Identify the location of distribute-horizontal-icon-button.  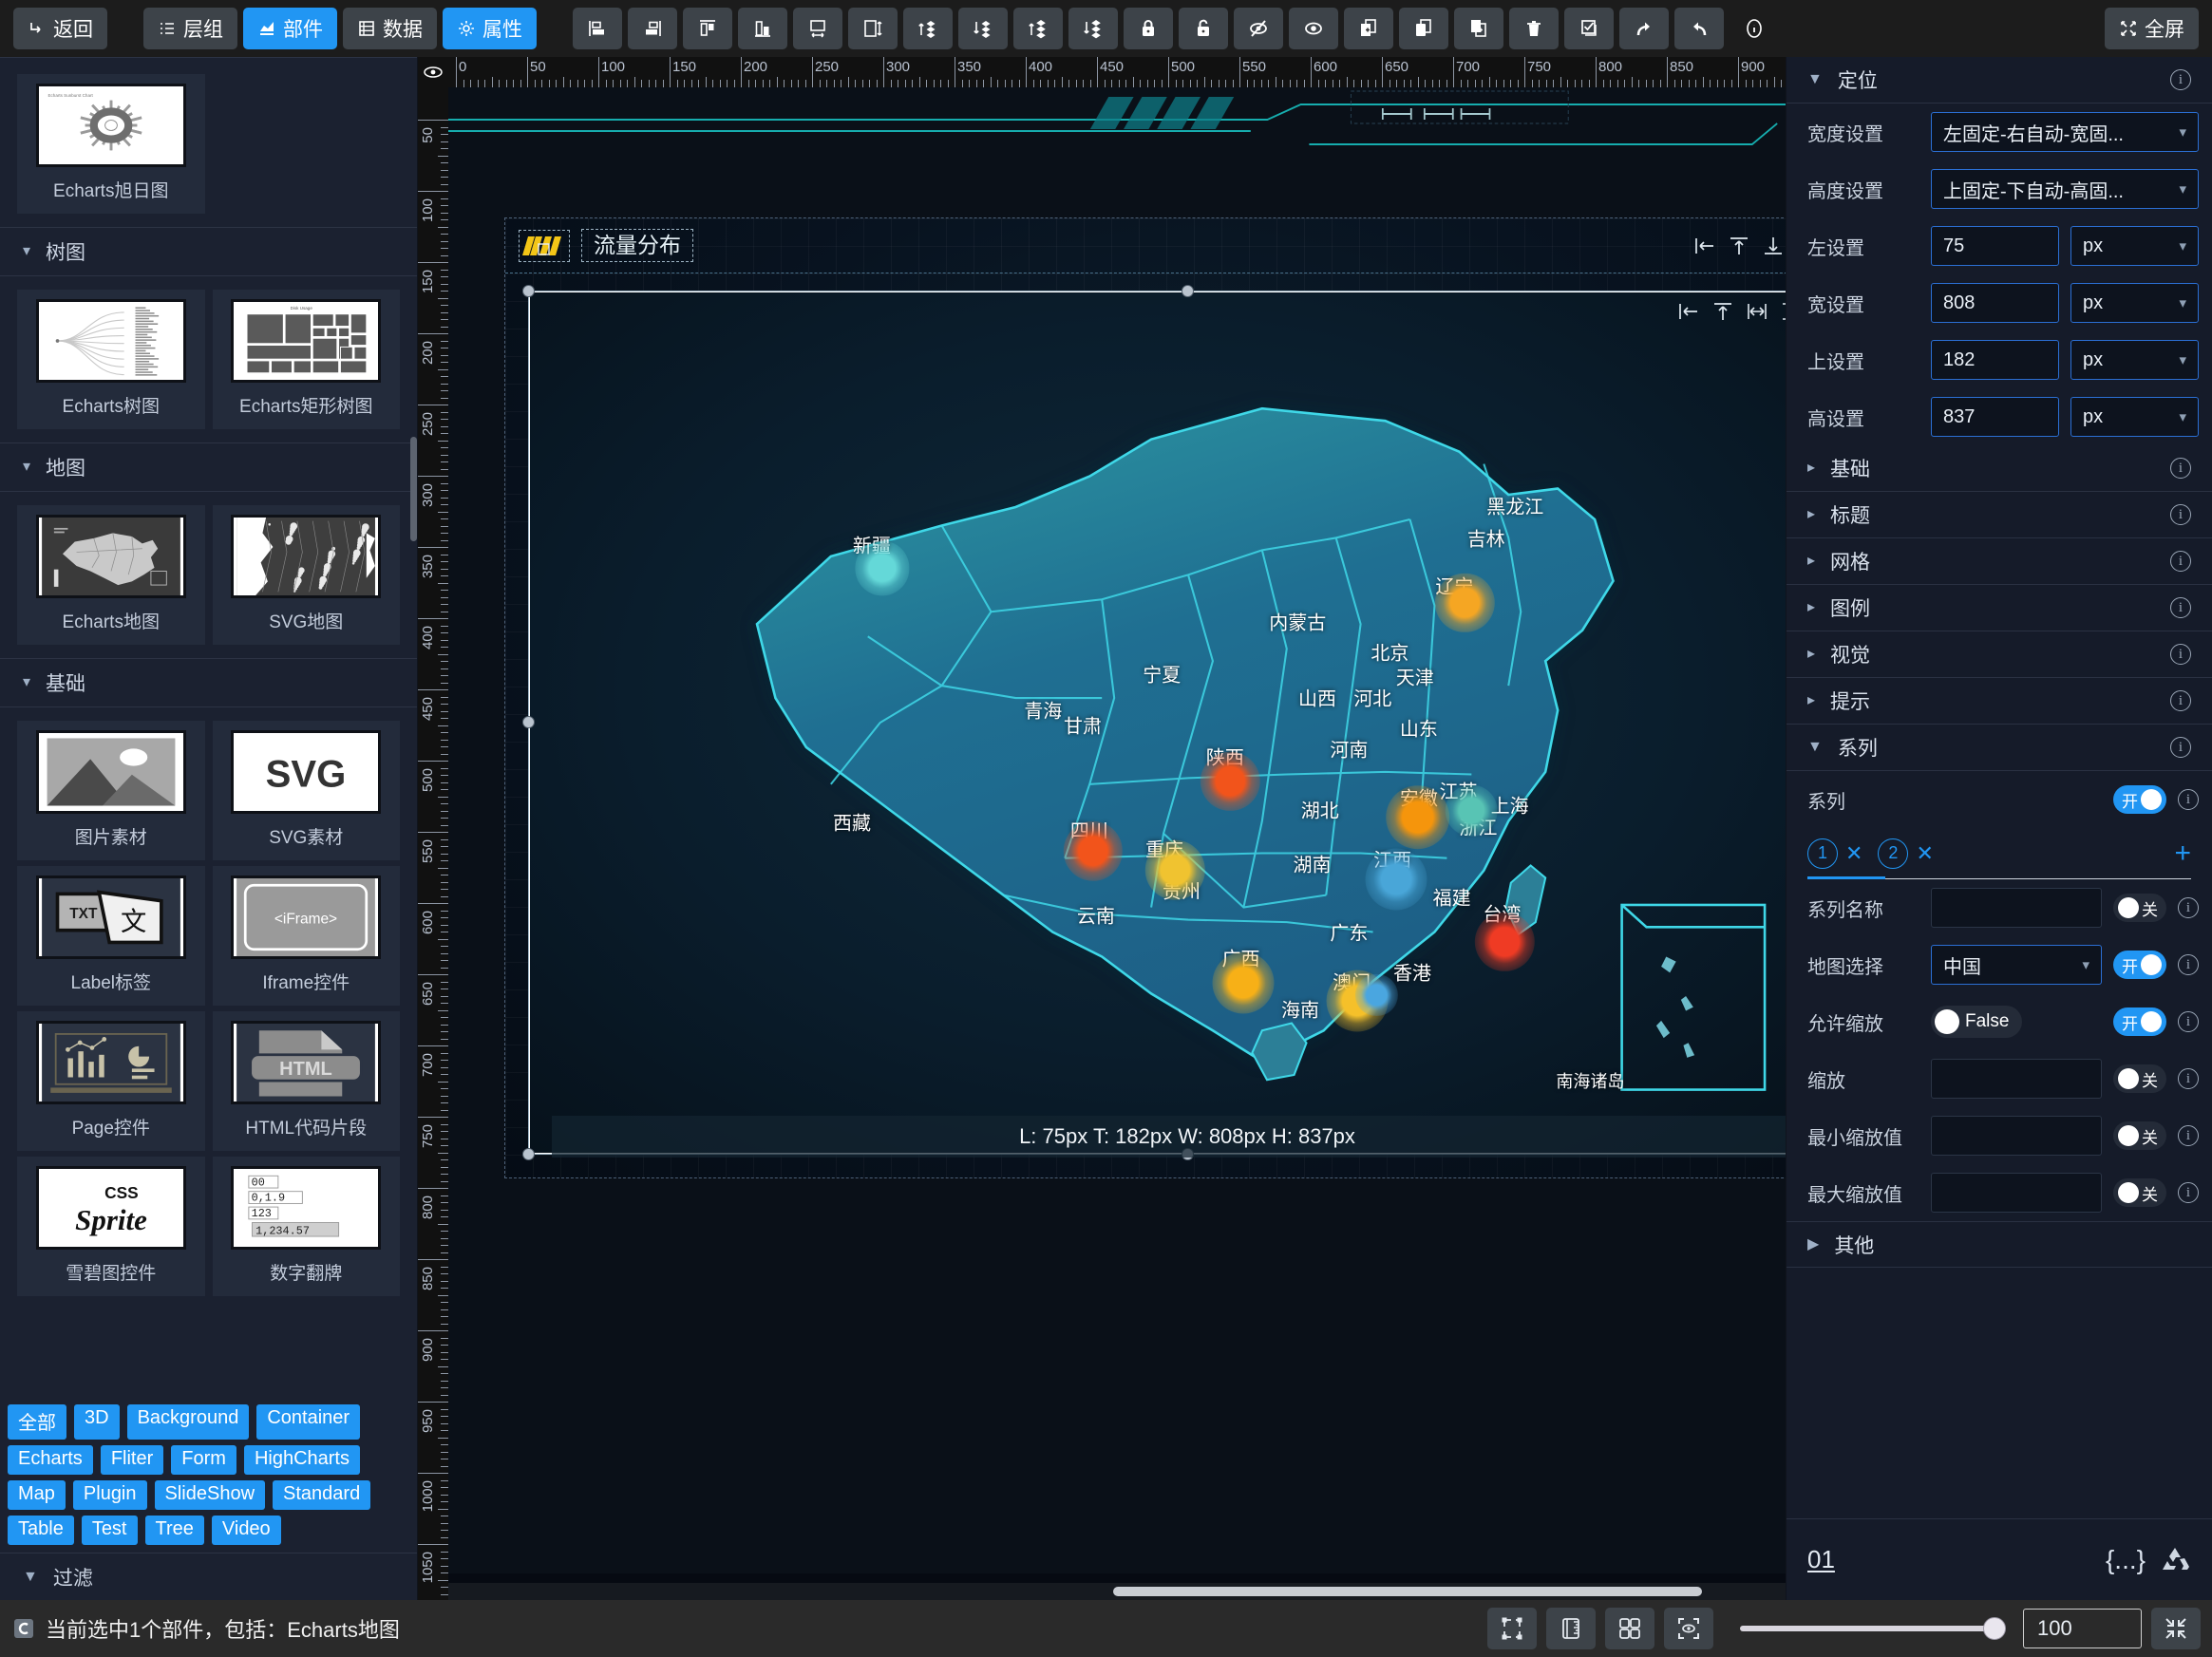
(817, 29).